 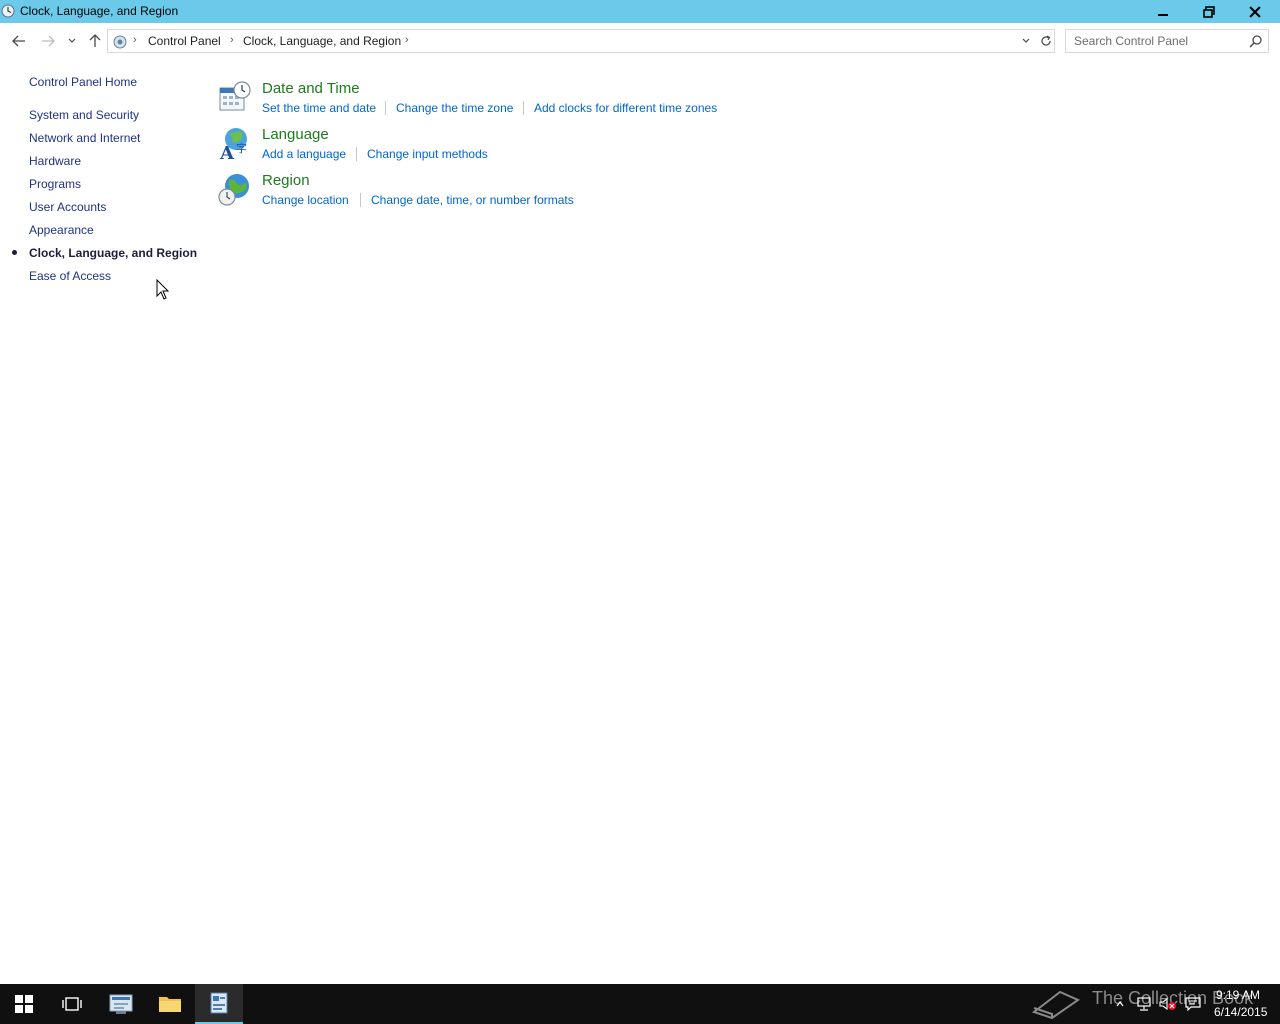 I want to click on network-icon, so click(x=1144, y=1004).